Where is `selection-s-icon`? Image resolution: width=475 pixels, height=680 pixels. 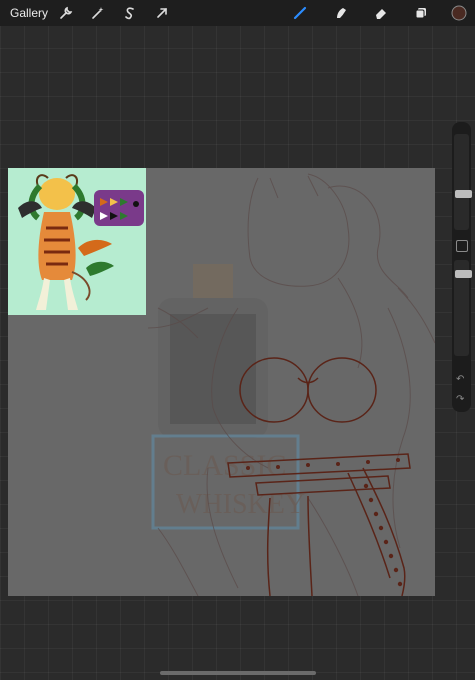
selection-s-icon is located at coordinates (130, 13).